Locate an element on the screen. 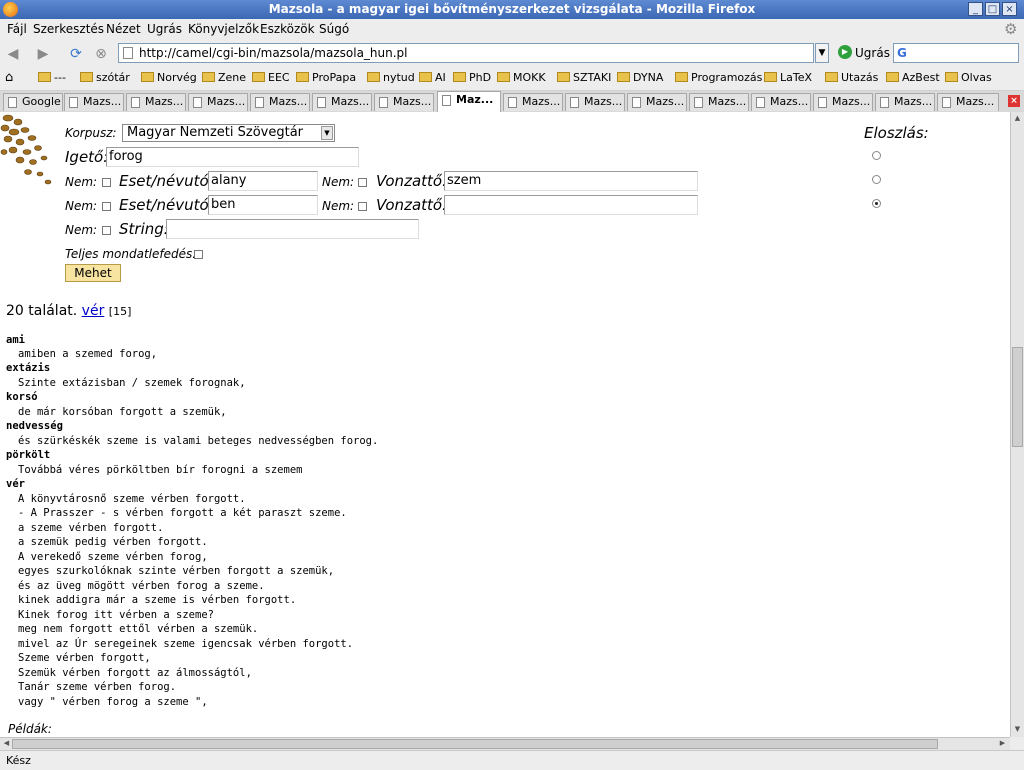 This screenshot has height=770, width=1024. bookmark-folder: Utazás is located at coordinates (851, 77).